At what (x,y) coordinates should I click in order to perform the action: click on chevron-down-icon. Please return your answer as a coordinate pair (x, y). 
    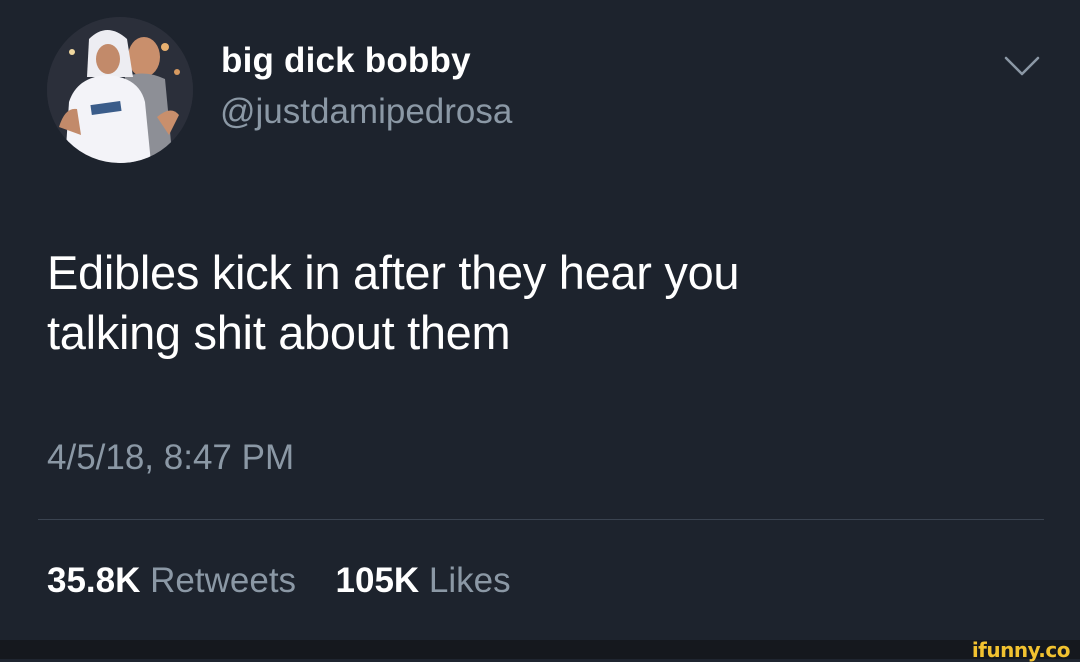
    Looking at the image, I should click on (1022, 66).